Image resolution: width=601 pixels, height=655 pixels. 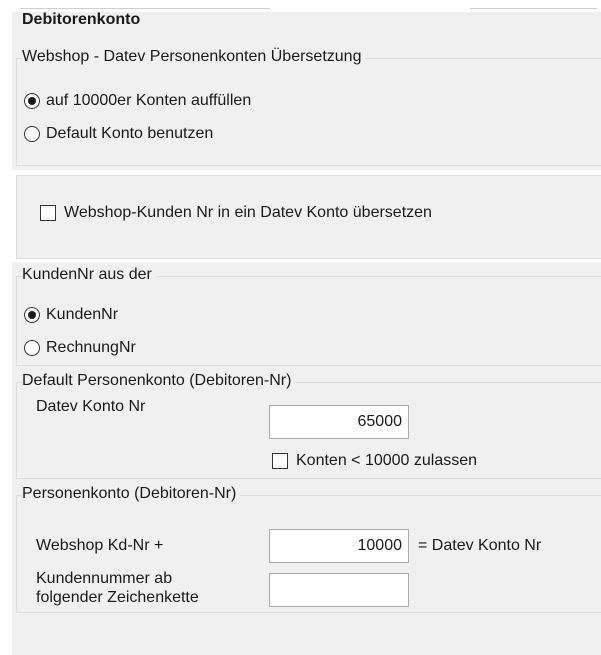 What do you see at coordinates (533, 8) in the screenshot?
I see `top-divider-right` at bounding box center [533, 8].